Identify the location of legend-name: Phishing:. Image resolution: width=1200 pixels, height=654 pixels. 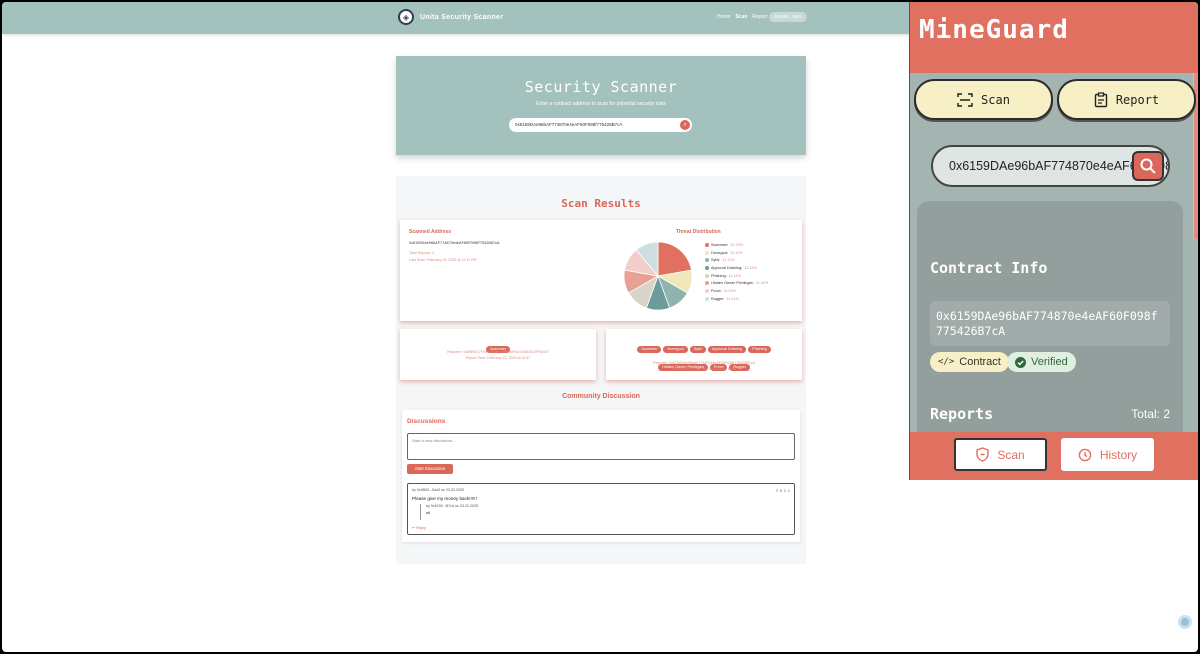
(719, 275).